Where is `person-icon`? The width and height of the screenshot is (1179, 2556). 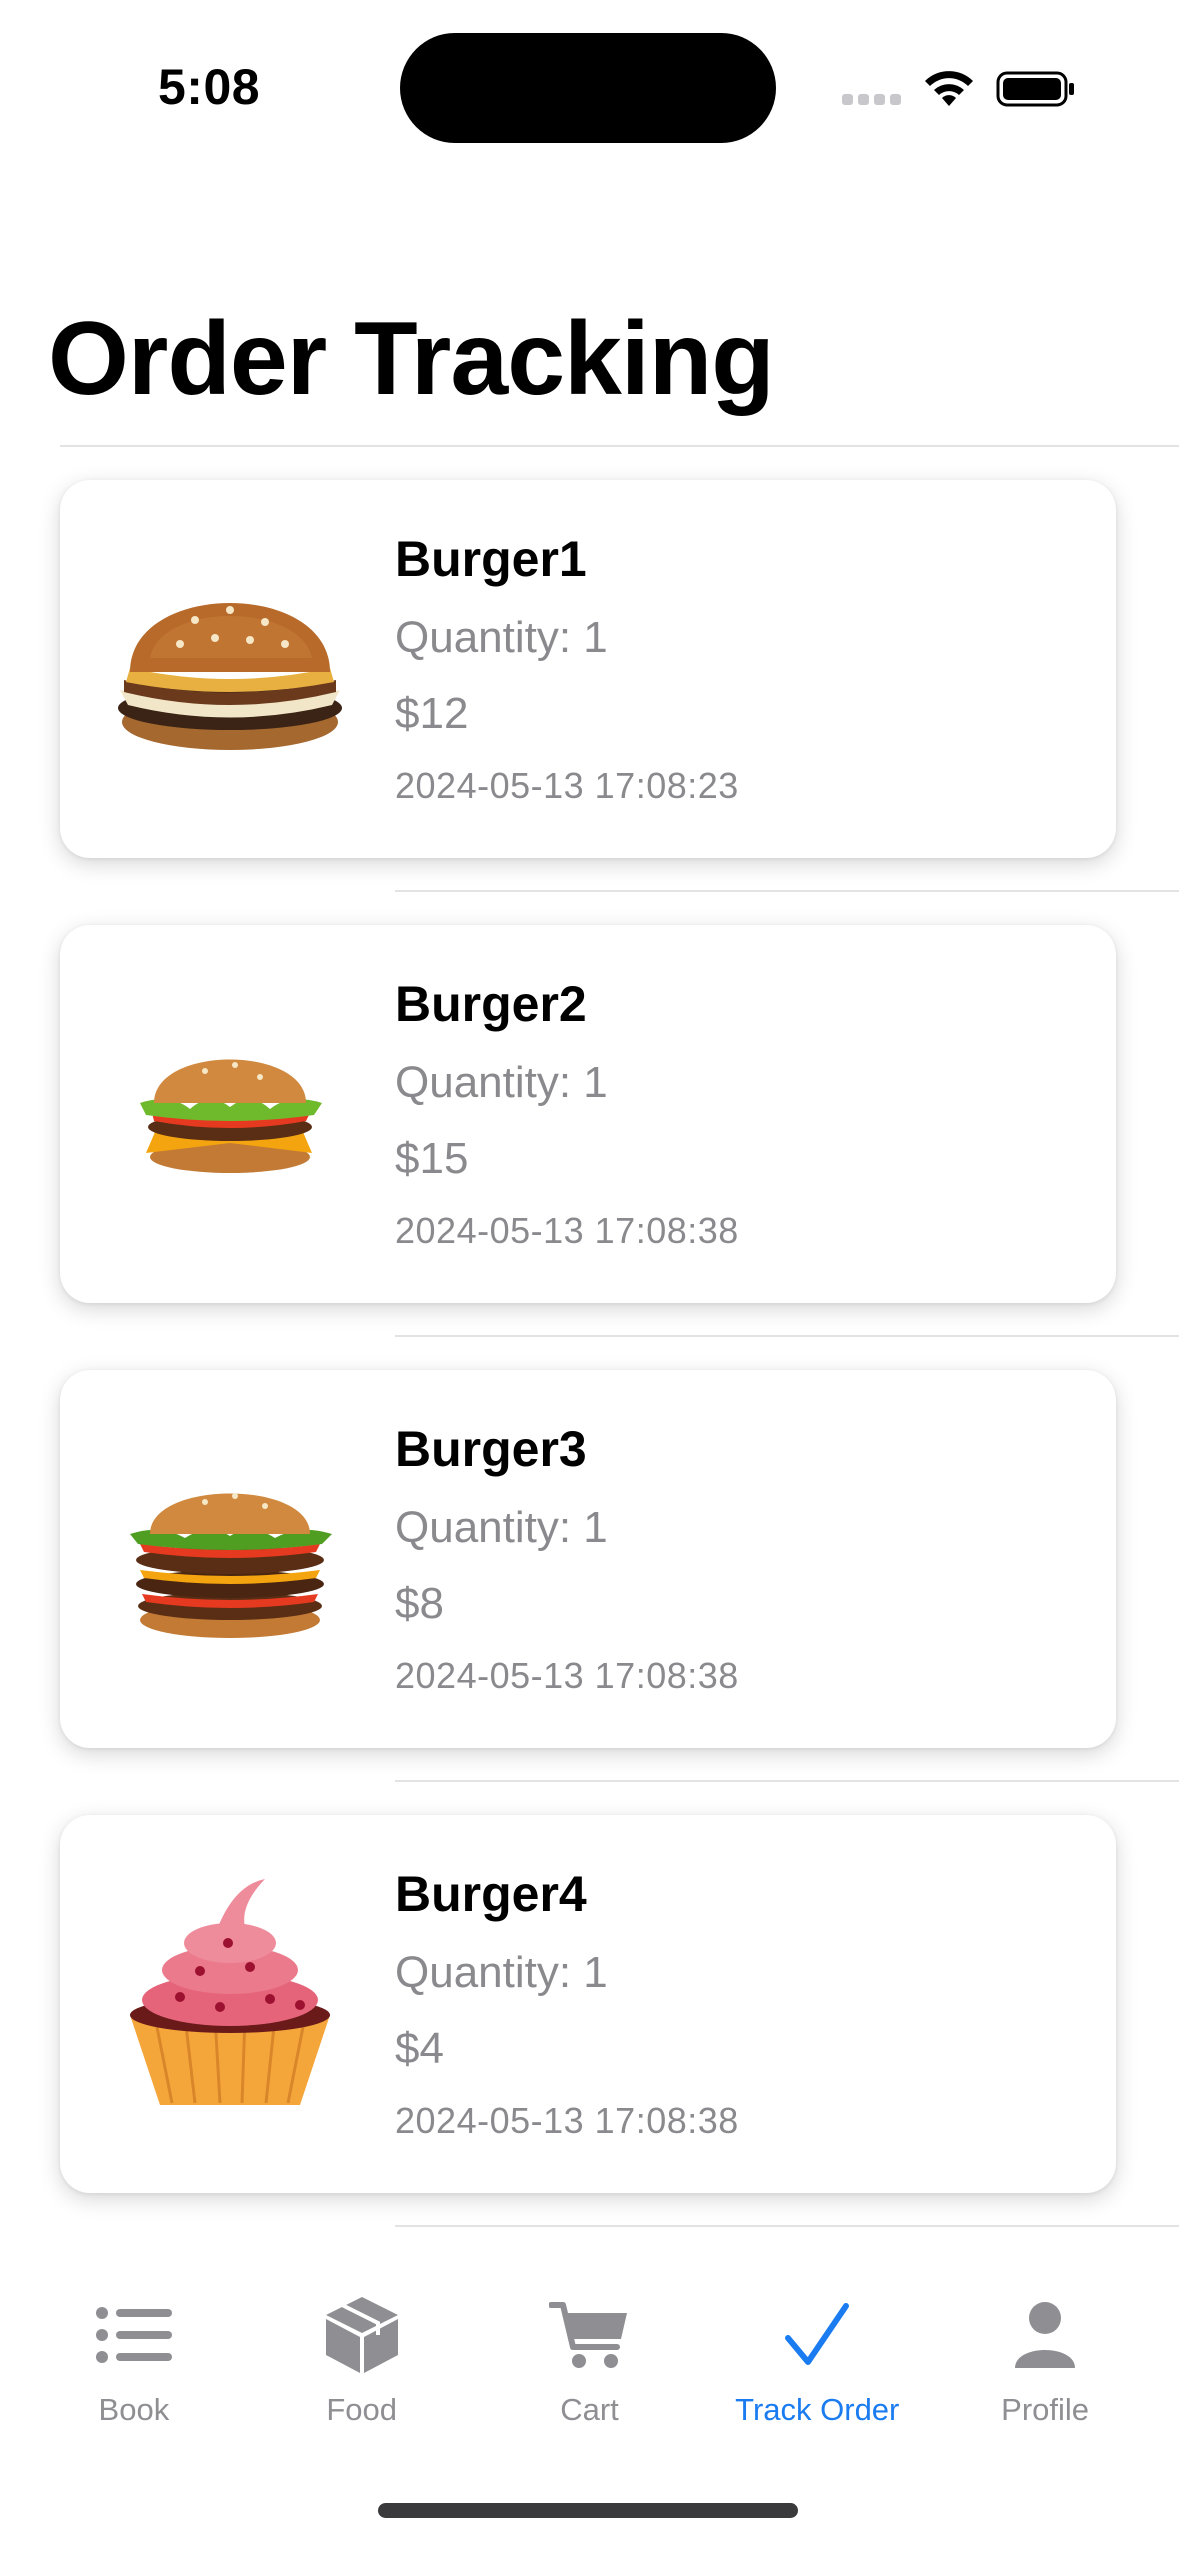
person-icon is located at coordinates (1045, 2335).